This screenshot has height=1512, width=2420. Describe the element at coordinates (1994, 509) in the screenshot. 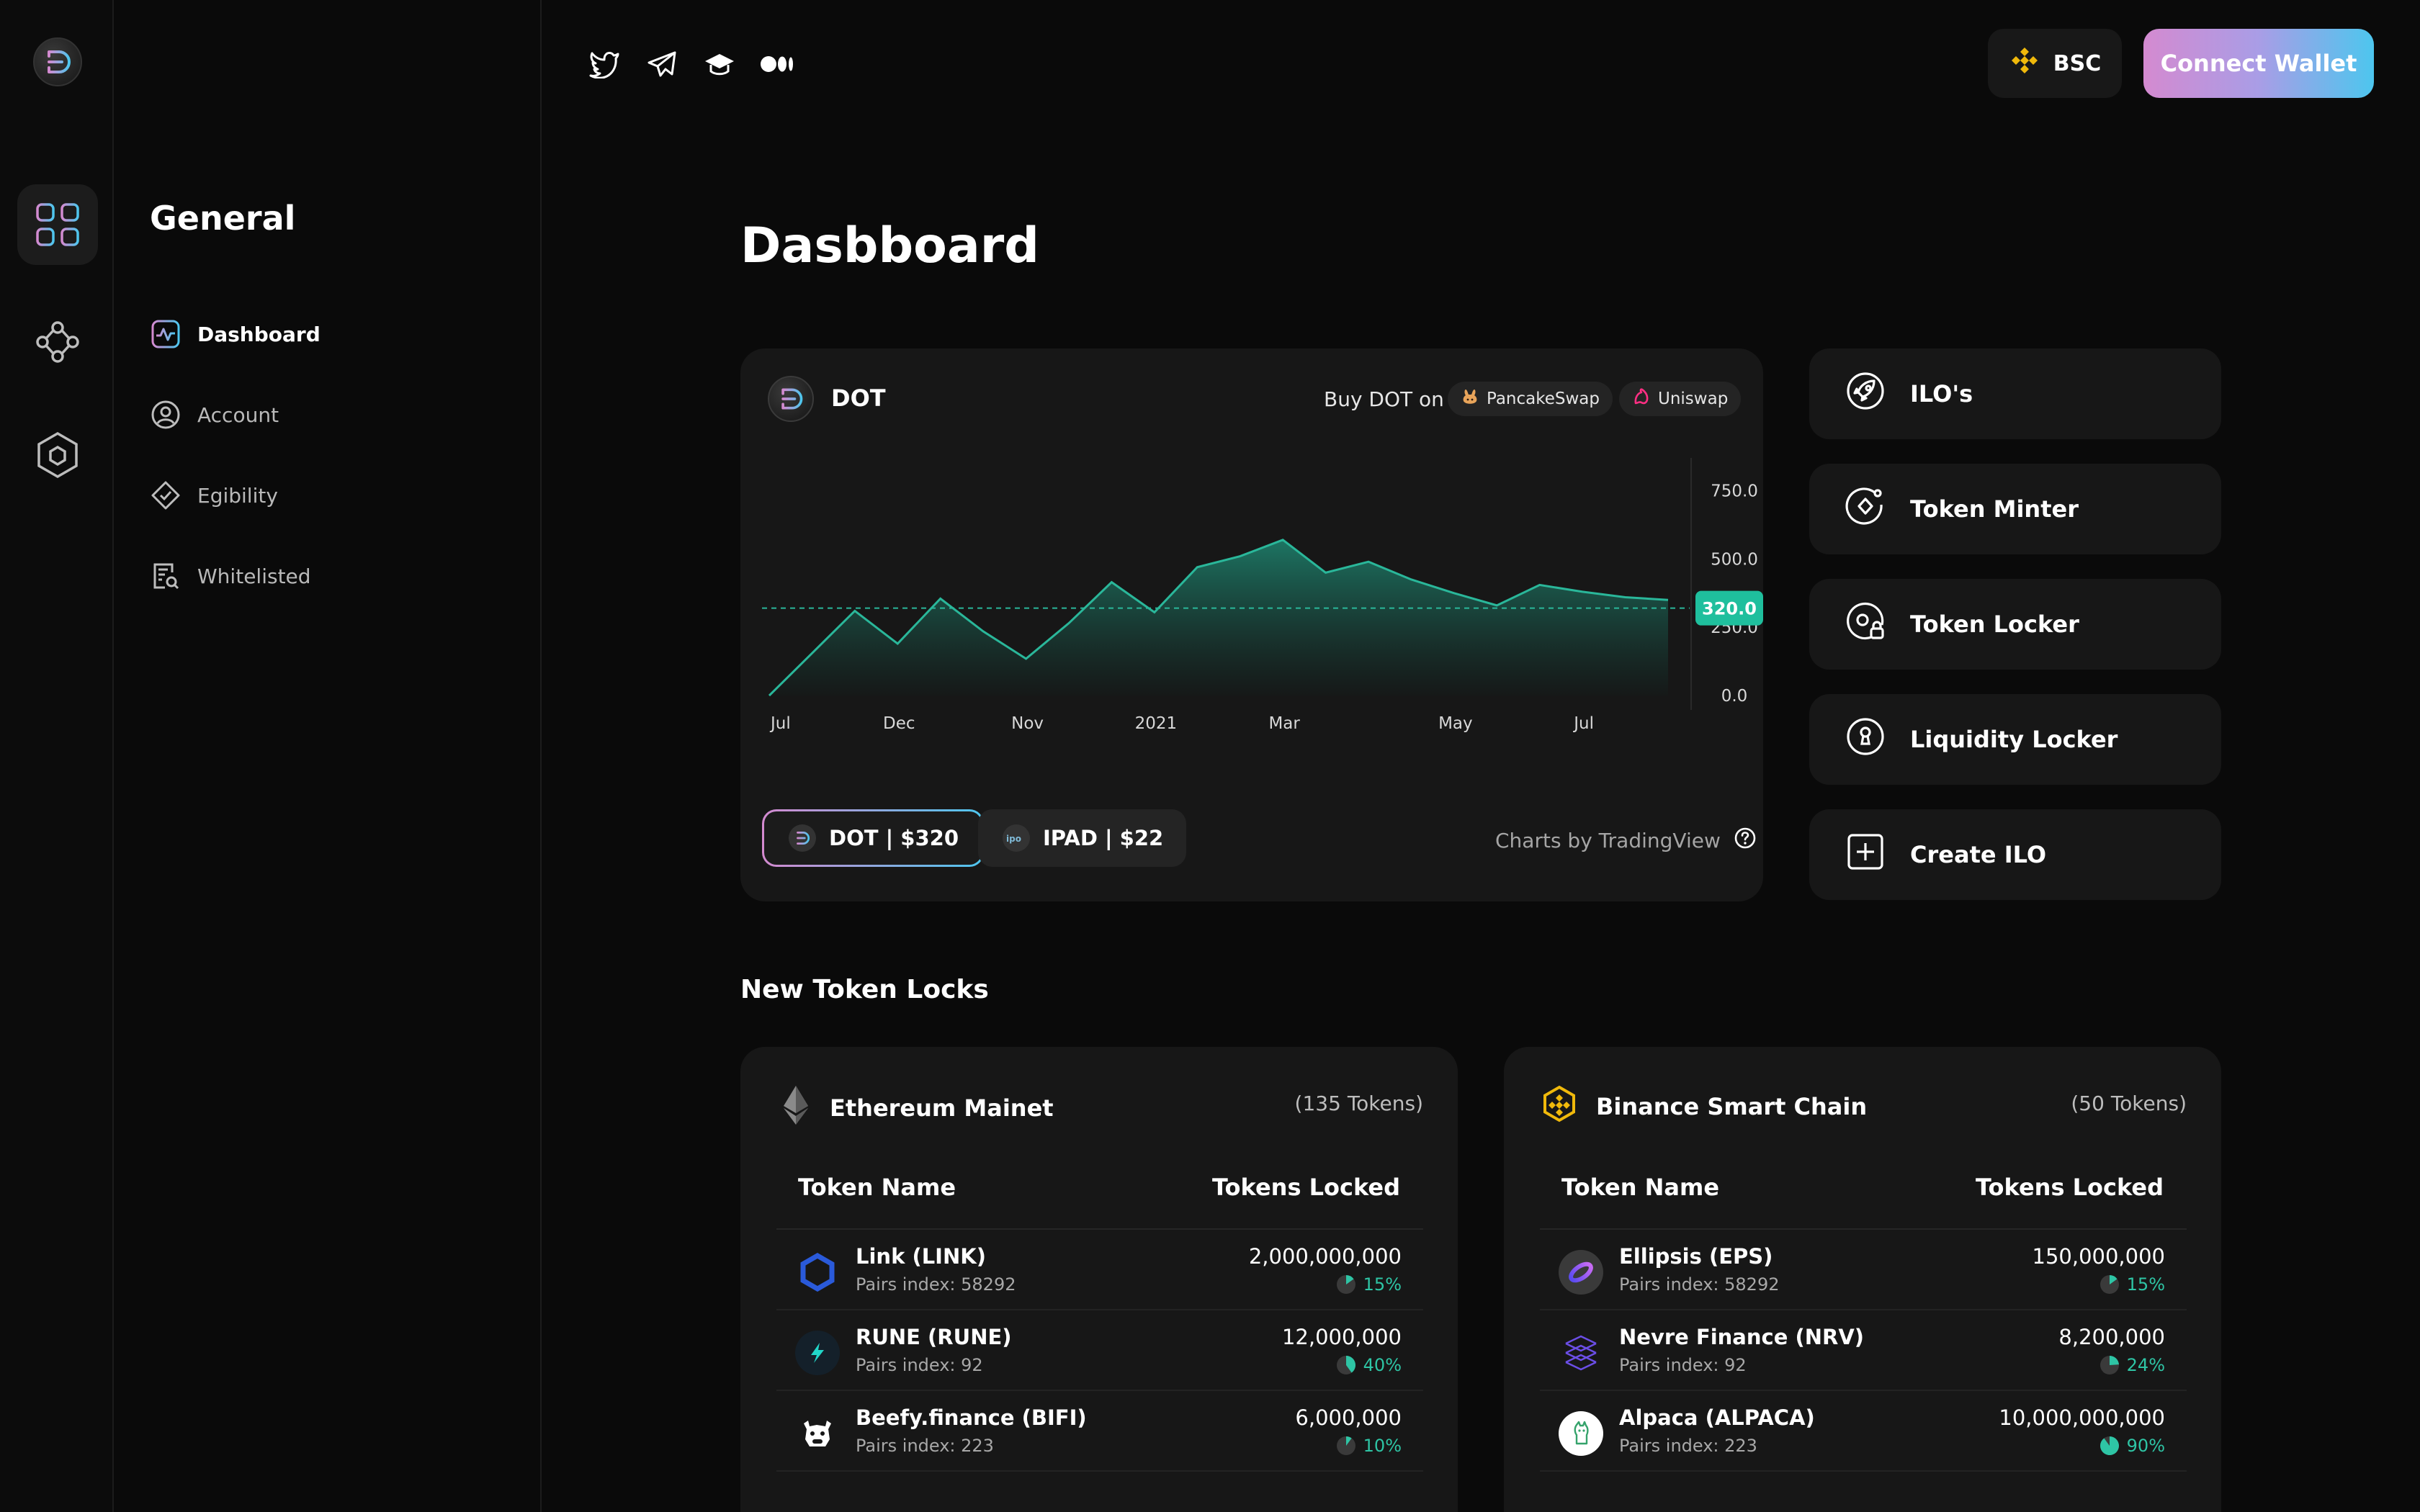

I see `action-label: Token Minter` at that location.